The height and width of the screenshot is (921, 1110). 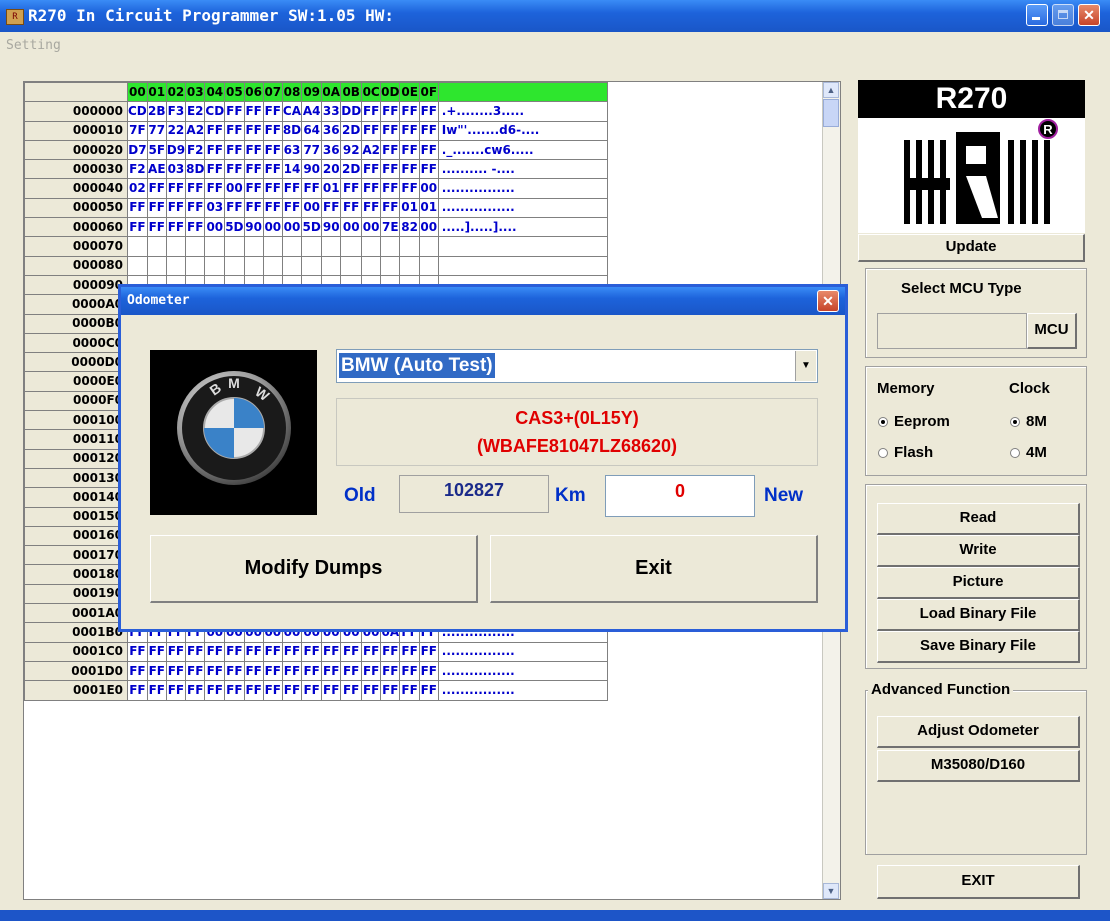 I want to click on hex-byte-cell: 7E, so click(x=390, y=227).